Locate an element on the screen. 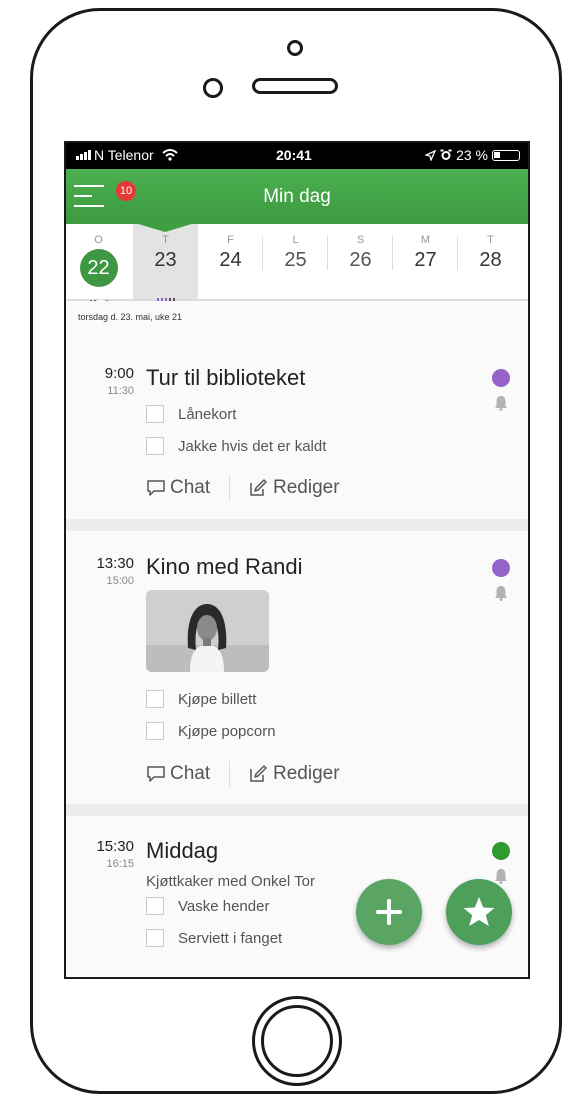  alarm-icon is located at coordinates (446, 154).